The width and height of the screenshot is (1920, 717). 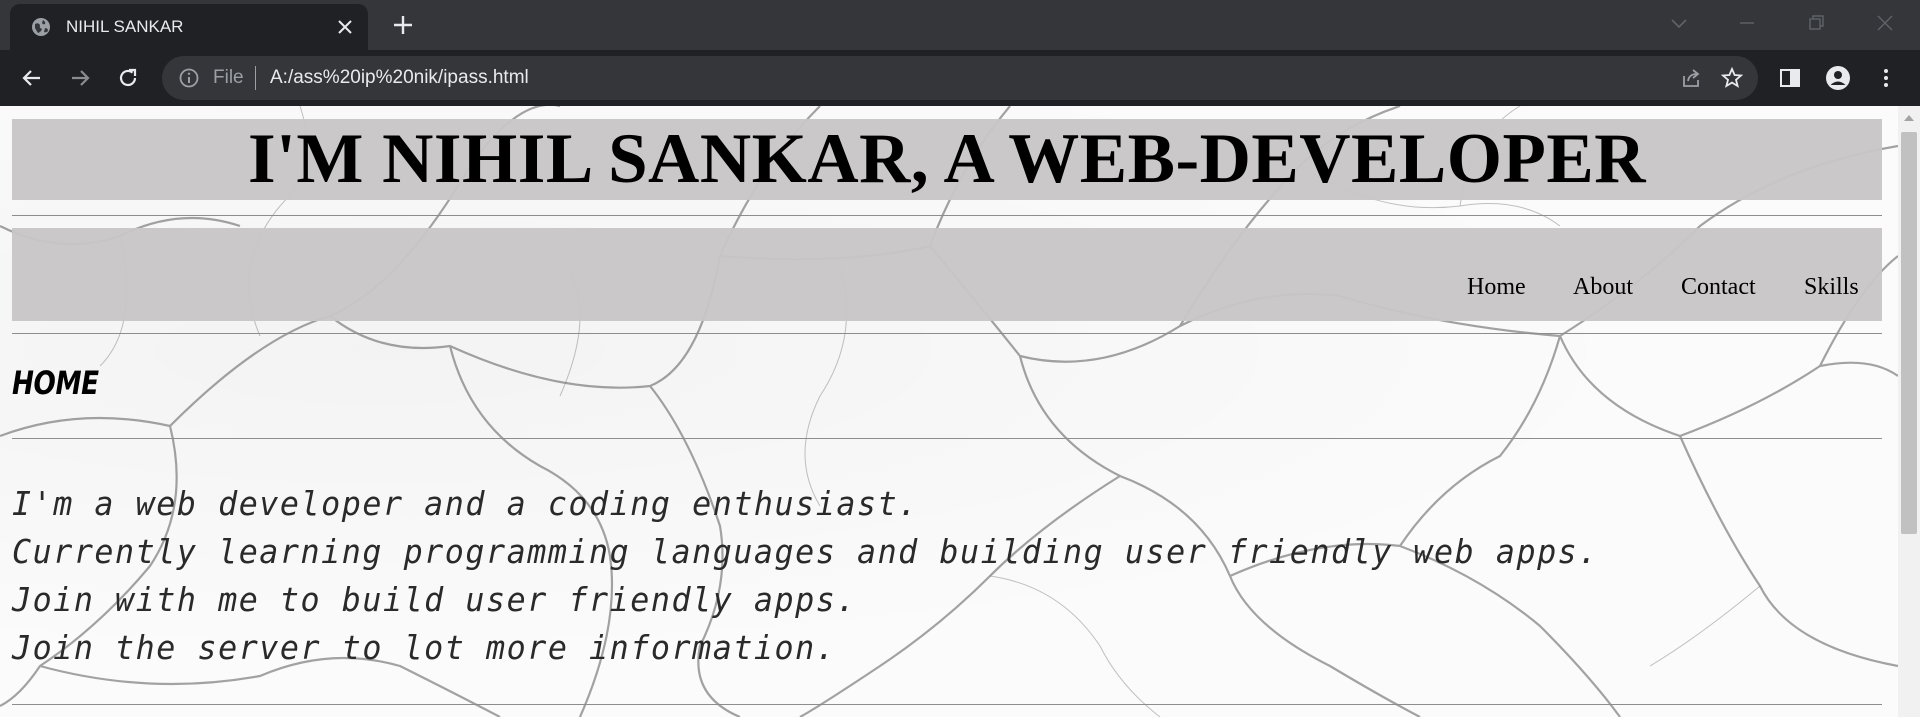 I want to click on side-panel-icon, so click(x=1790, y=78).